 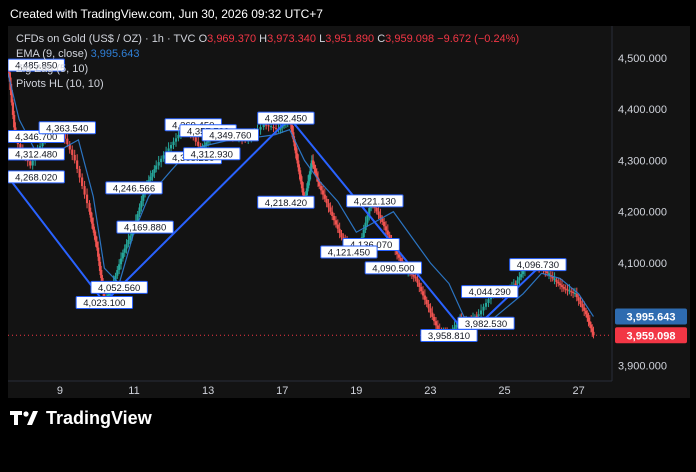 I want to click on pivot-label: 4,312.480, so click(x=36, y=155).